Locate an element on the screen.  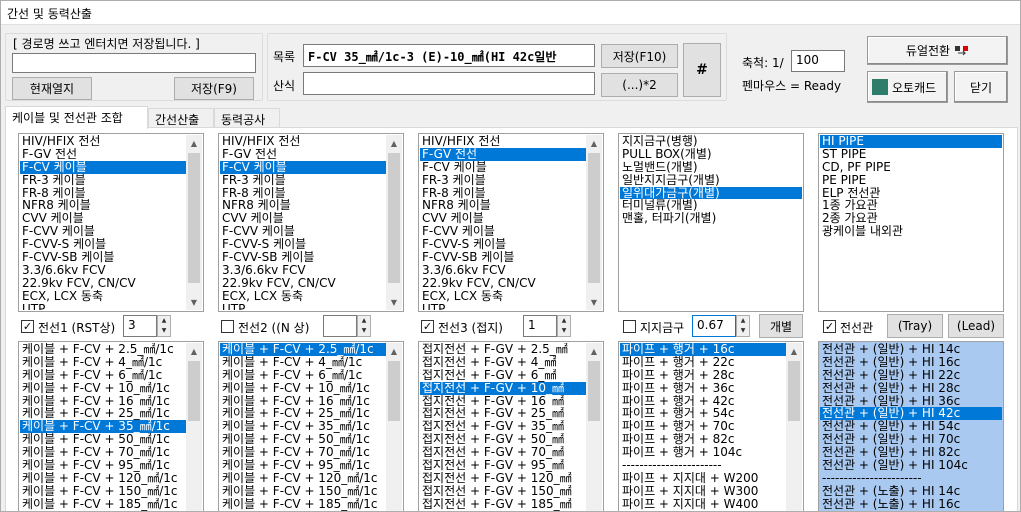
list-item: 접지전선 + F-GV + 120_㎟ is located at coordinates (503, 478).